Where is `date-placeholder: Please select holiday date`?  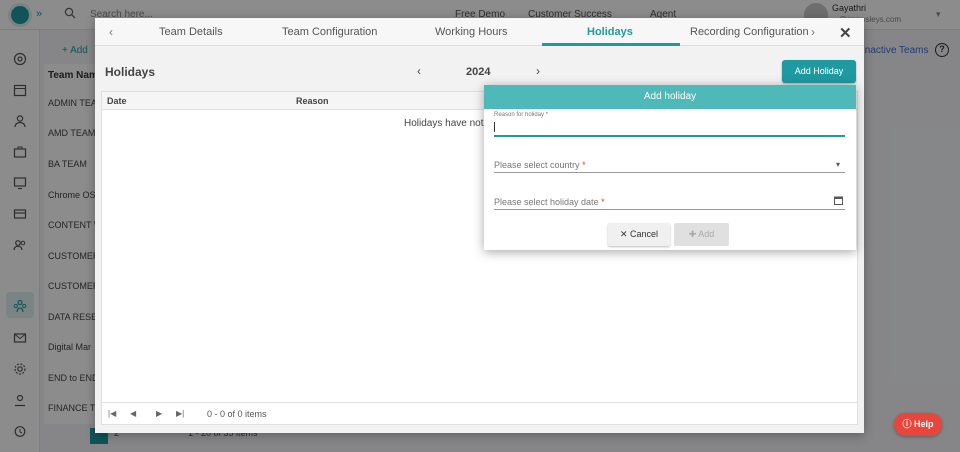
date-placeholder: Please select holiday date is located at coordinates (546, 202).